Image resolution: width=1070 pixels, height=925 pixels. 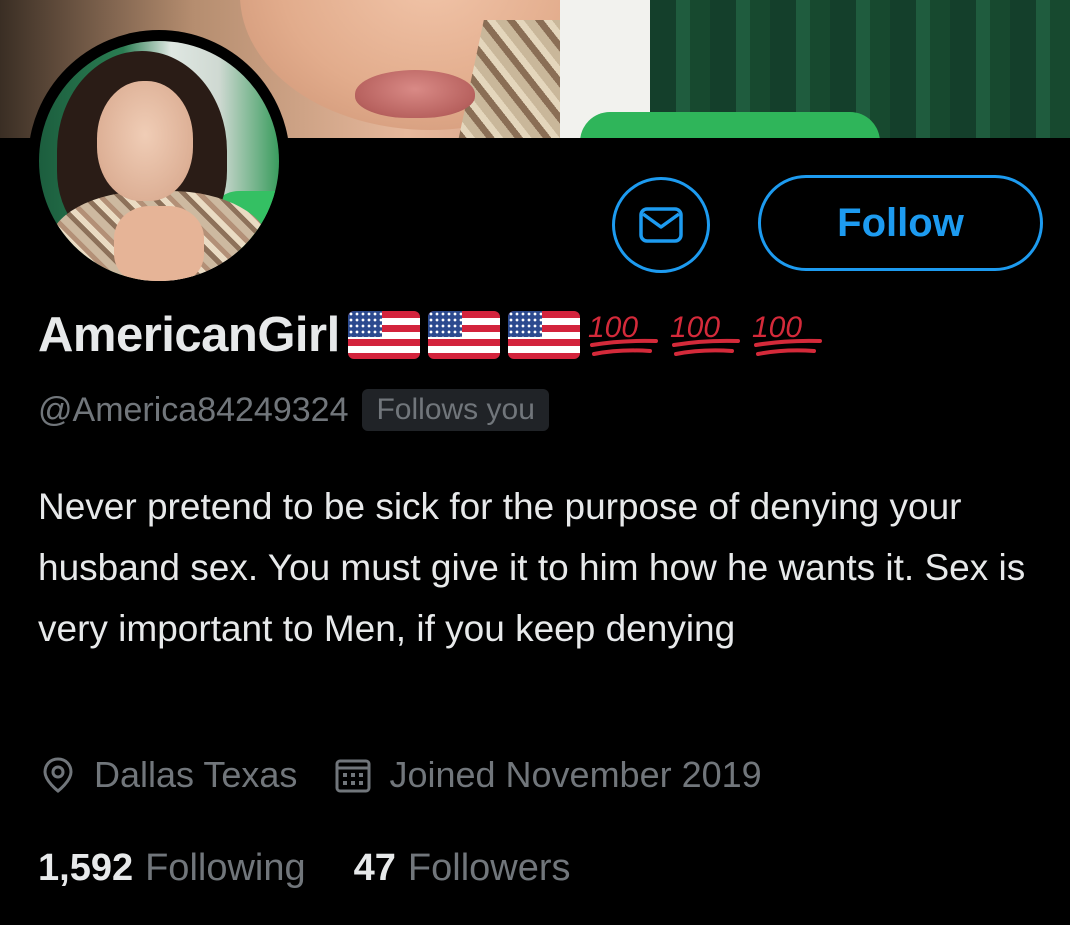 I want to click on avatar, so click(x=159, y=161).